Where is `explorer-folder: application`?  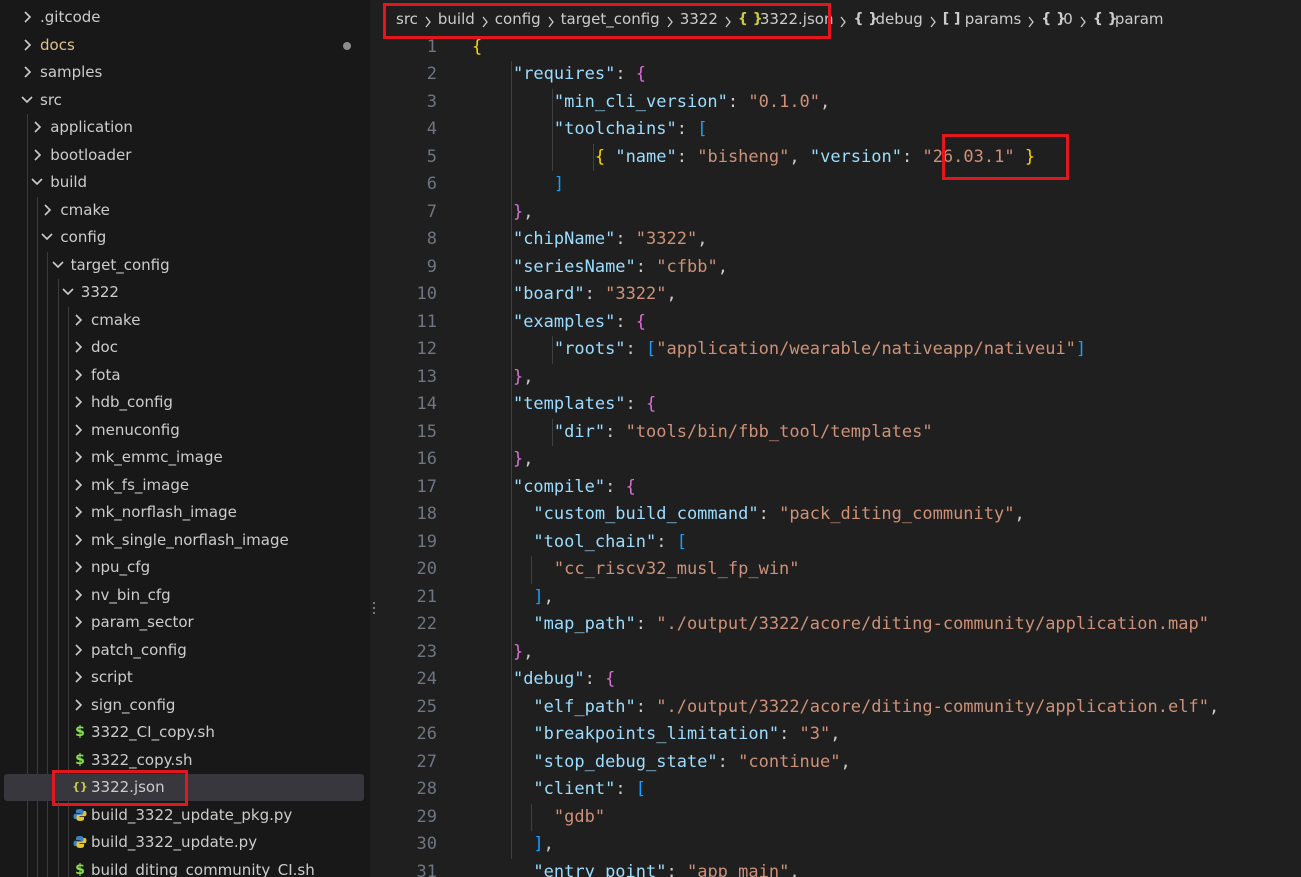 explorer-folder: application is located at coordinates (185, 127).